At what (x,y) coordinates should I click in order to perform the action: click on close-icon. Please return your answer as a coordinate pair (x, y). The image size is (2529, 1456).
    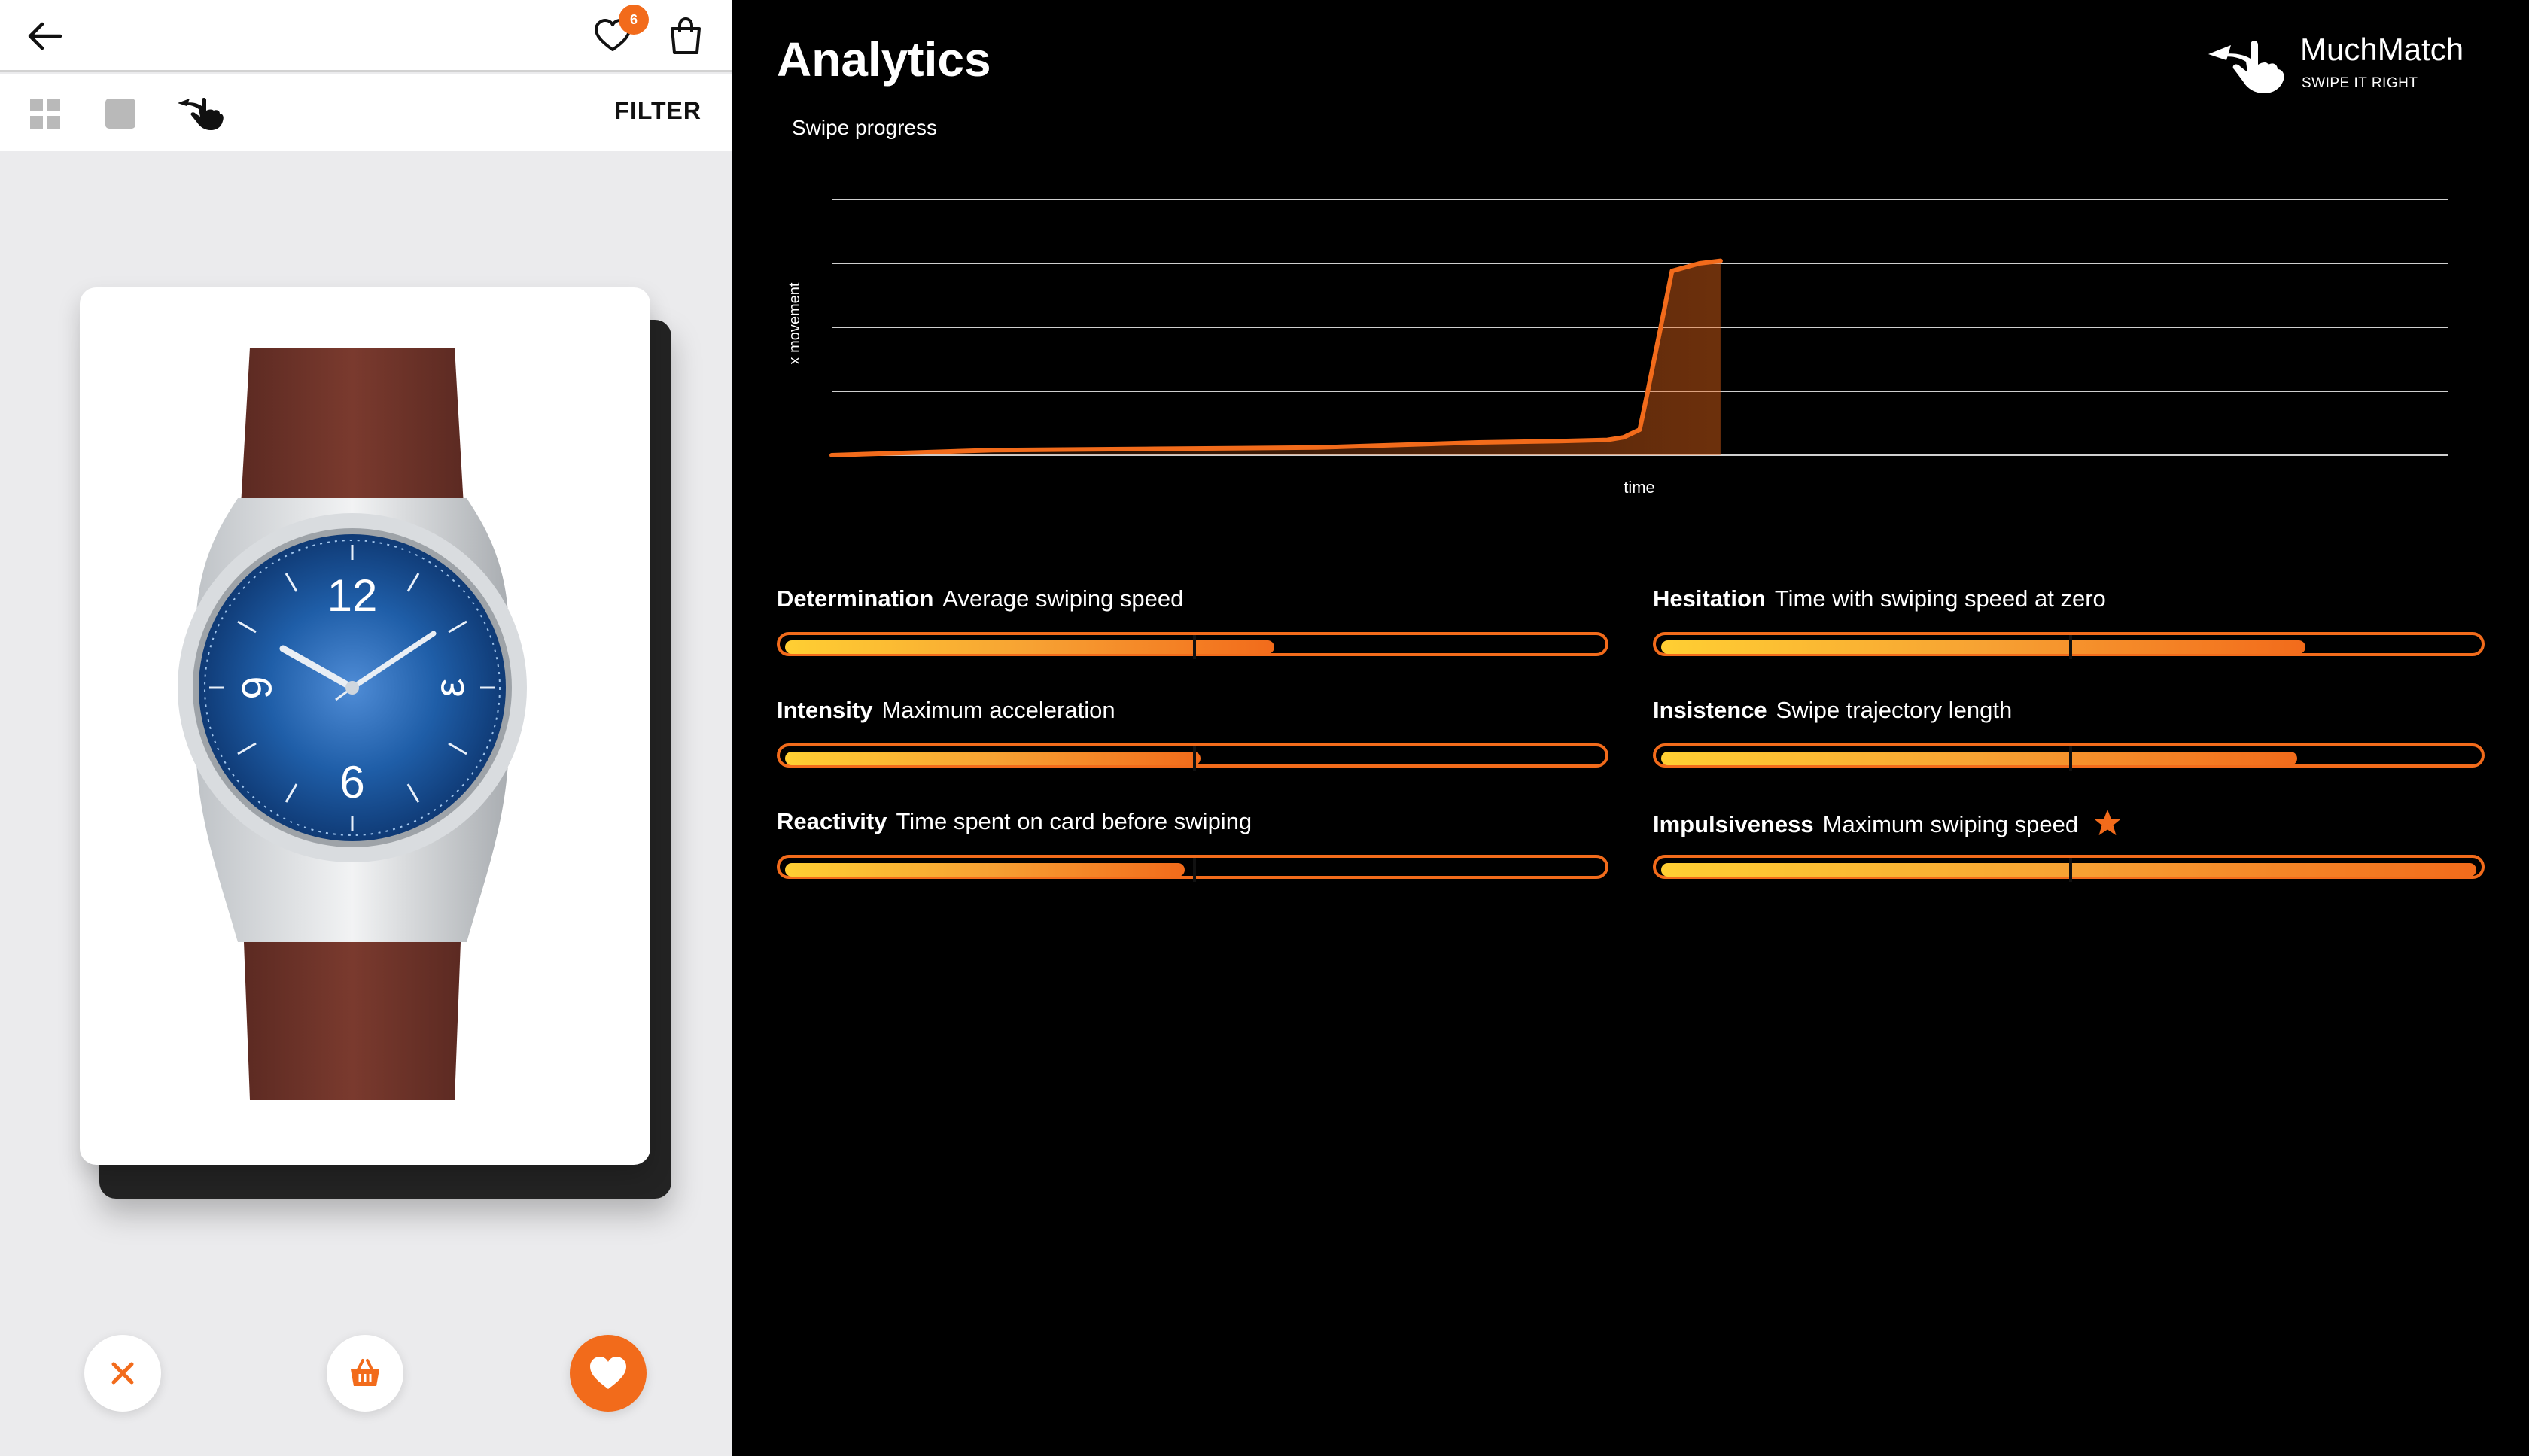
    Looking at the image, I should click on (122, 1373).